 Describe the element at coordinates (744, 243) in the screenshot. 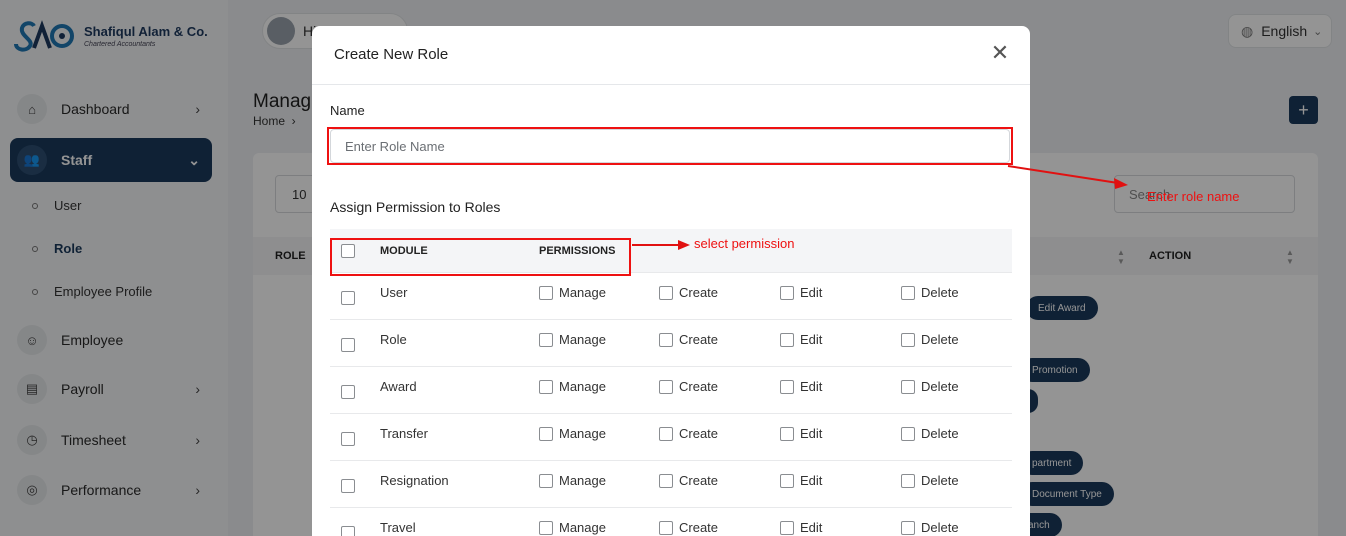

I see `annotation-permission-hint: select permission` at that location.